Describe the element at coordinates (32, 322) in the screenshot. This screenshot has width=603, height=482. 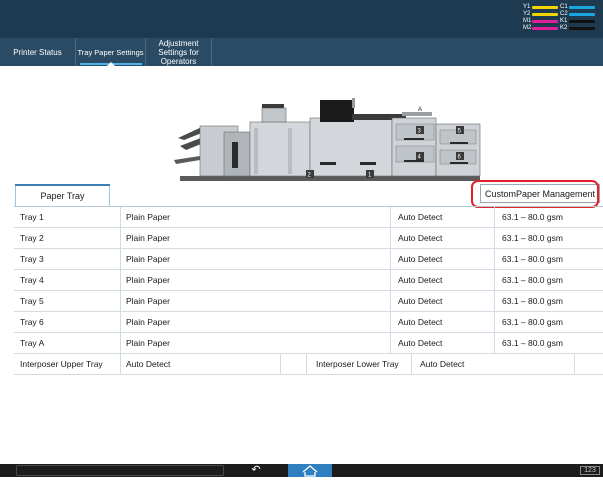
I see `tray-name: Tray 6` at that location.